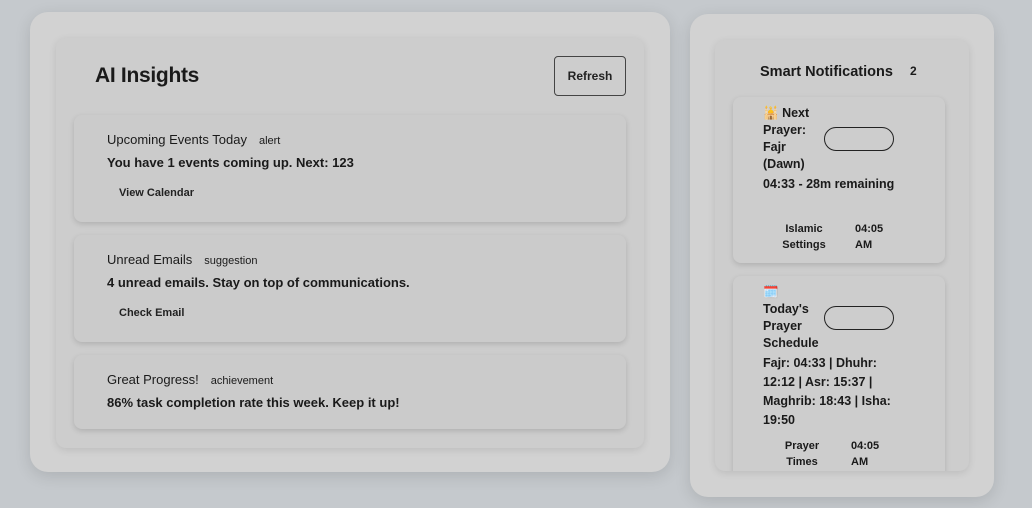  I want to click on view-calendar-button: View Calendar, so click(156, 193).